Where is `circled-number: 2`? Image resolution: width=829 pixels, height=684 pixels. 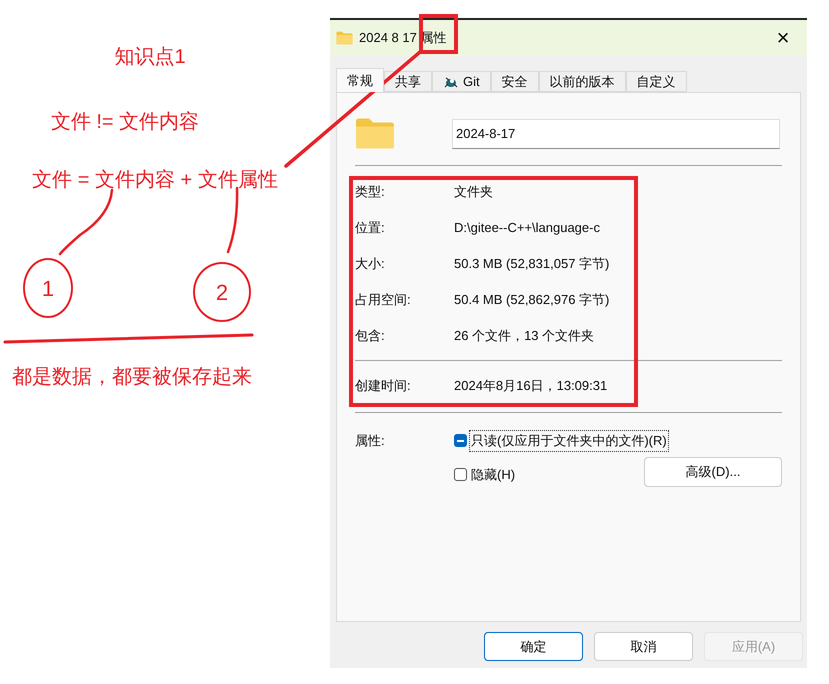 circled-number: 2 is located at coordinates (222, 292).